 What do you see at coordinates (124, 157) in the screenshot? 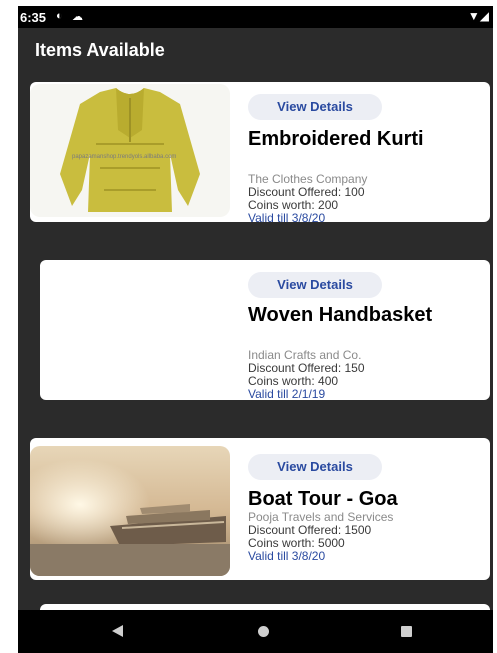
I see `image-watermark: papazamanshop.trendyols.allbaba.com` at bounding box center [124, 157].